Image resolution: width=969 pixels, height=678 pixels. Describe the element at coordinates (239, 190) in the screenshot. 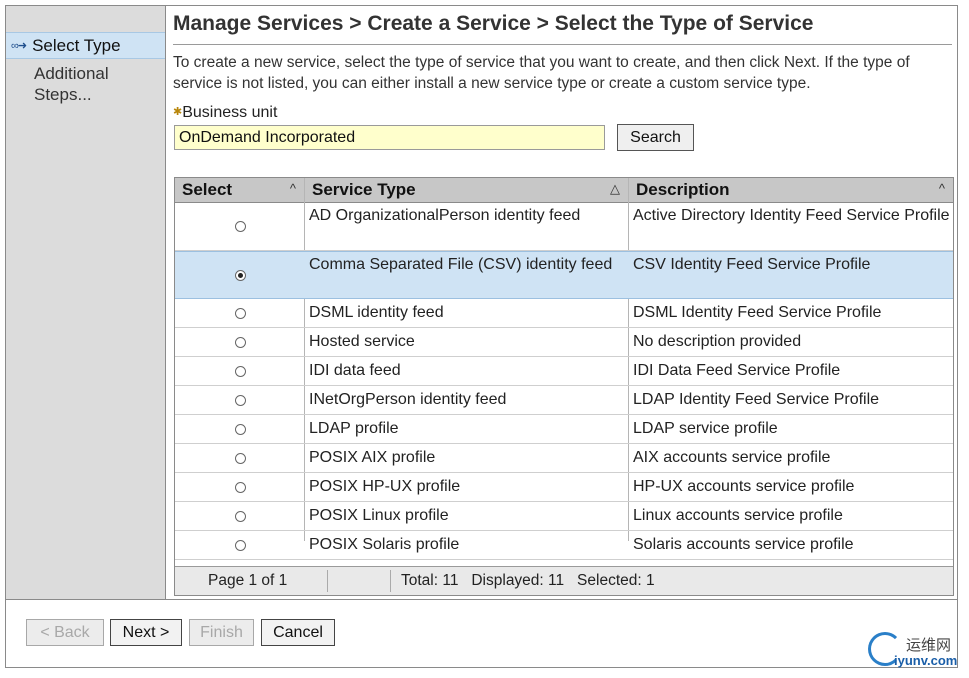

I see `column-header-select: Select ^` at that location.